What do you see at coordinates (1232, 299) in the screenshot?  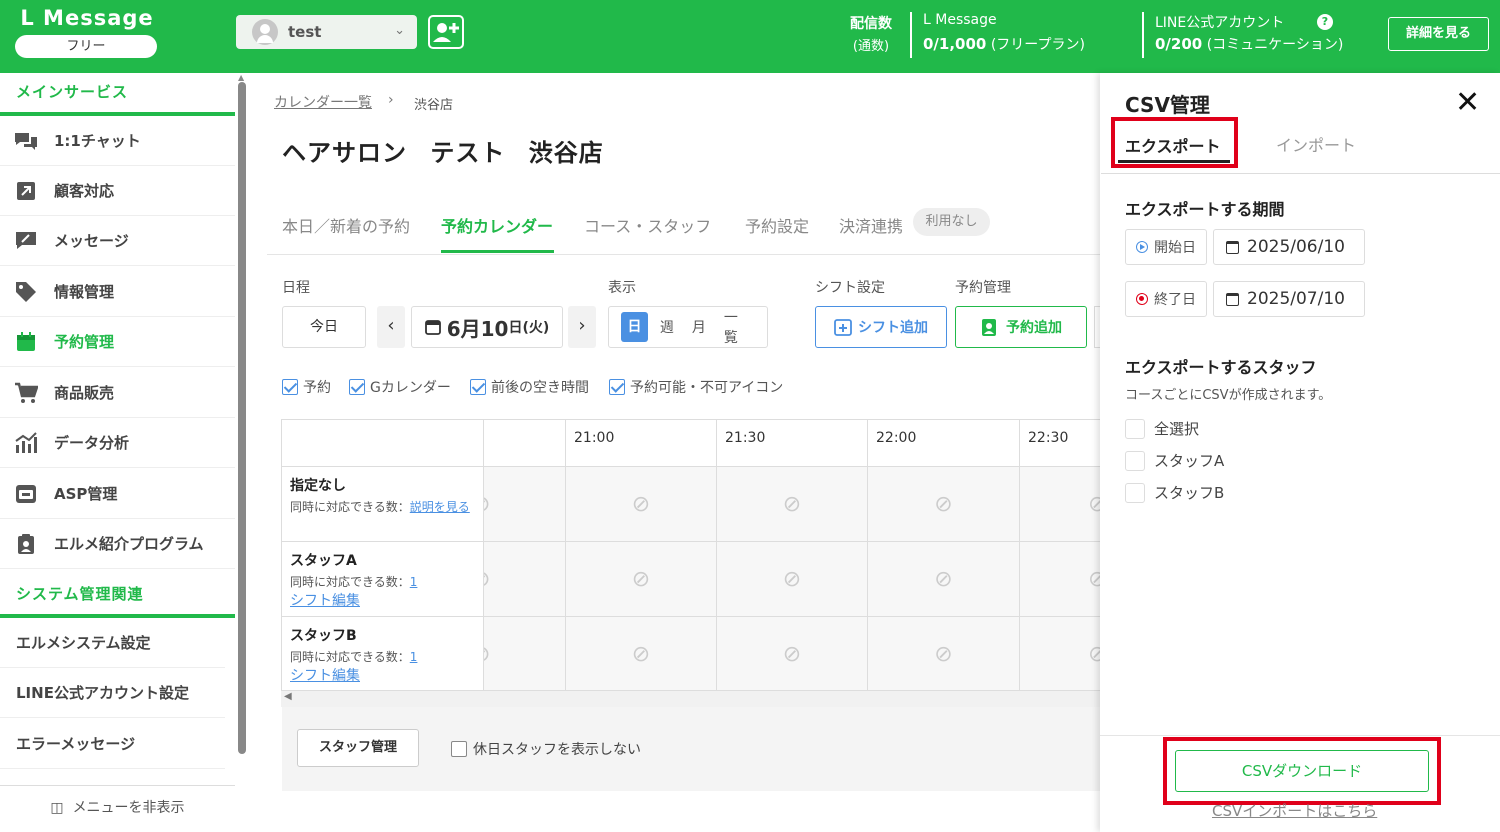 I see `calendar-icon` at bounding box center [1232, 299].